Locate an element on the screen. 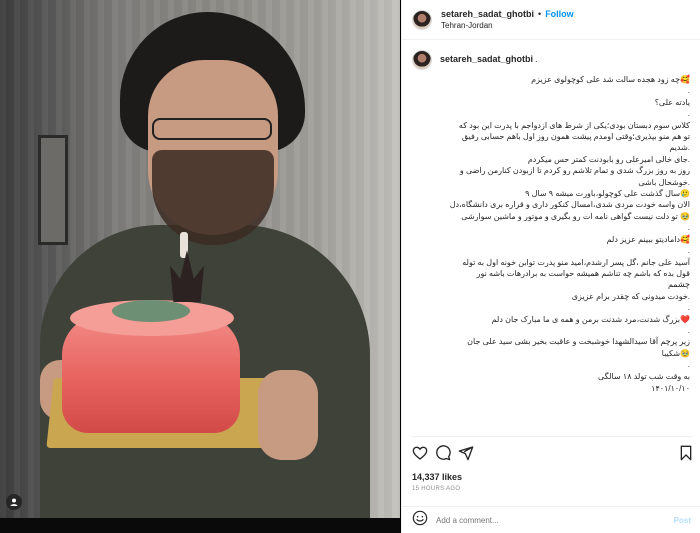  caption-line: 🥰چه زود هجده سالت شد علی کوچولوی عزیزم is located at coordinates (610, 79).